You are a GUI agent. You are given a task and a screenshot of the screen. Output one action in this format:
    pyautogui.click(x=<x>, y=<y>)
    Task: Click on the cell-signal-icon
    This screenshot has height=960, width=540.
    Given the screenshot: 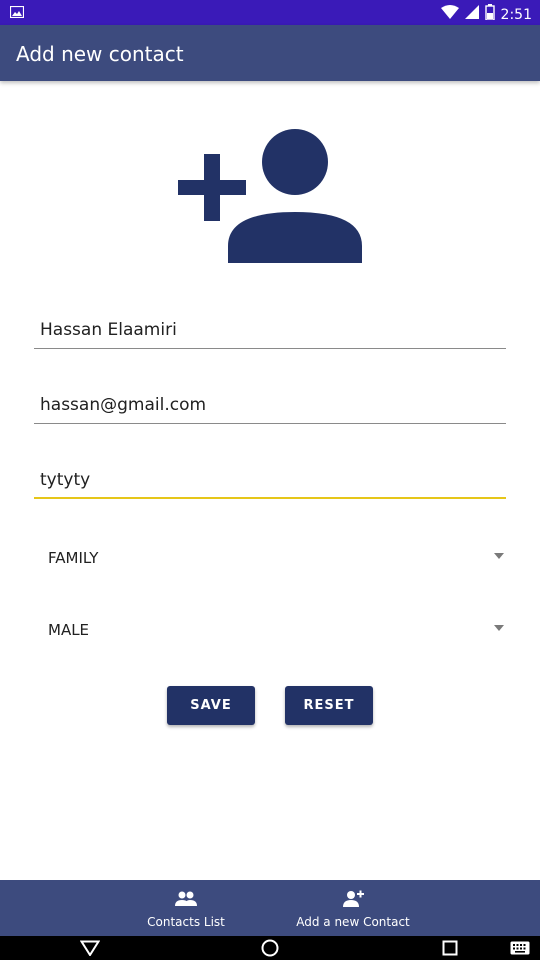 What is the action you would take?
    pyautogui.click(x=471, y=14)
    